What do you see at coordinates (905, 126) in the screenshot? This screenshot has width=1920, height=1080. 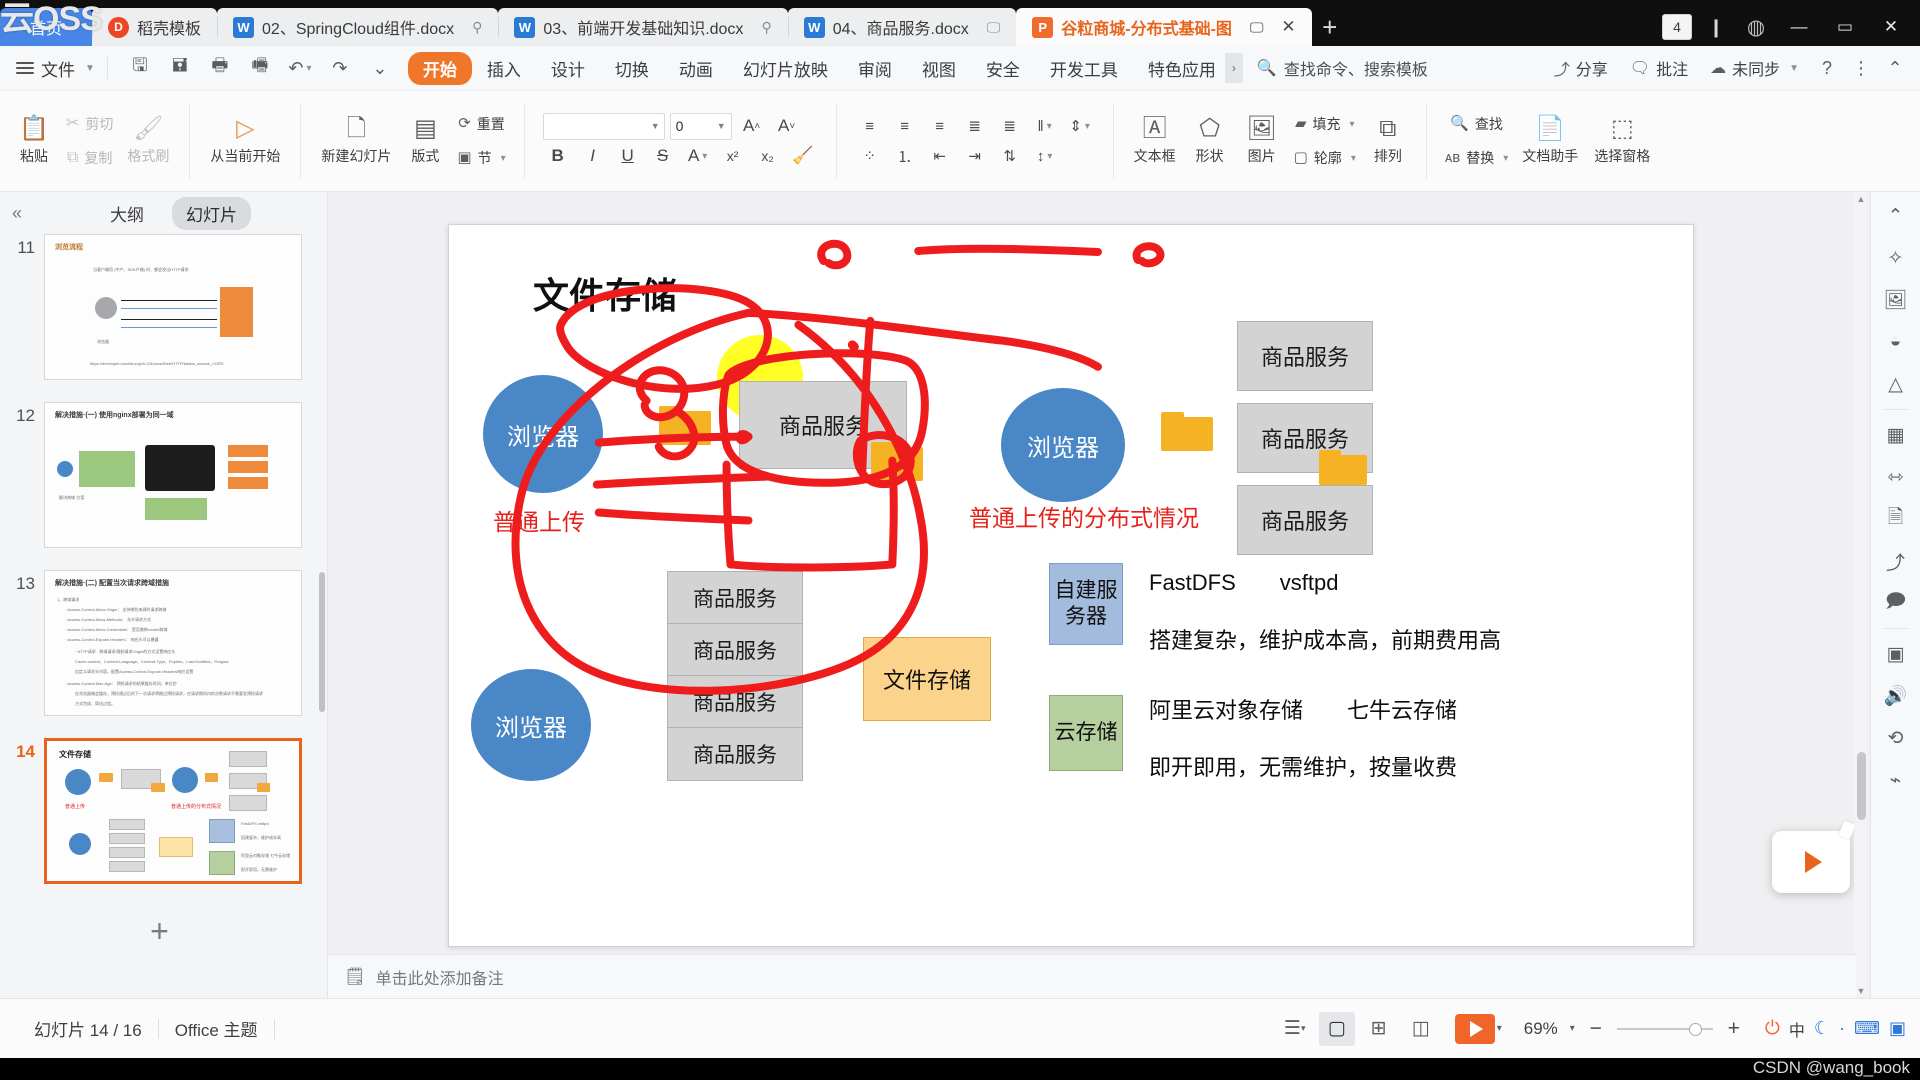 I see `align-center-icon: ≡` at bounding box center [905, 126].